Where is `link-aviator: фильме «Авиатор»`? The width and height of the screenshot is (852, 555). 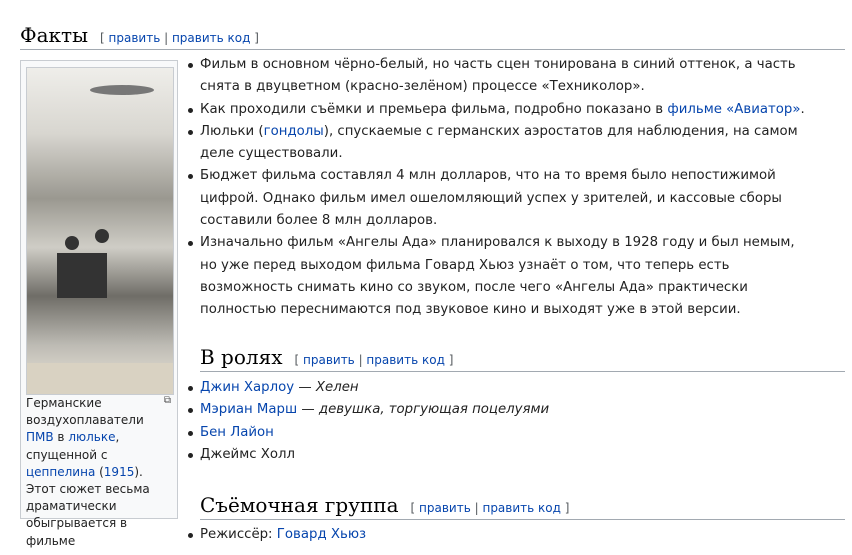 link-aviator: фильме «Авиатор» is located at coordinates (733, 109).